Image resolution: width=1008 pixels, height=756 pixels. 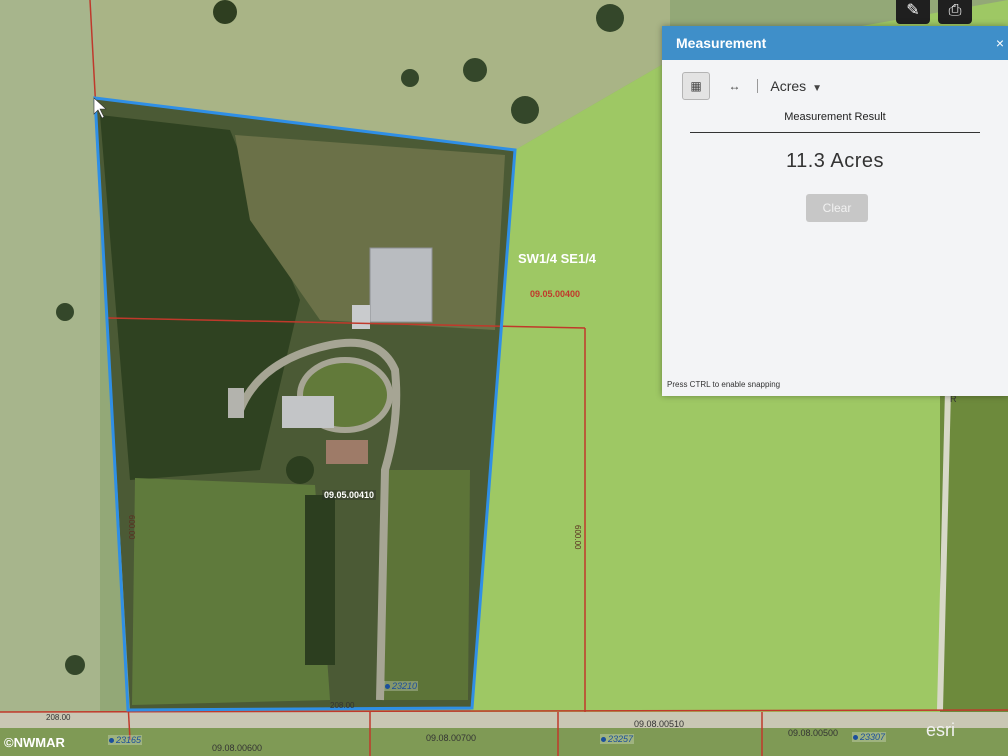 I want to click on dimension-label-bottom-mid: 208.00, so click(x=342, y=705).